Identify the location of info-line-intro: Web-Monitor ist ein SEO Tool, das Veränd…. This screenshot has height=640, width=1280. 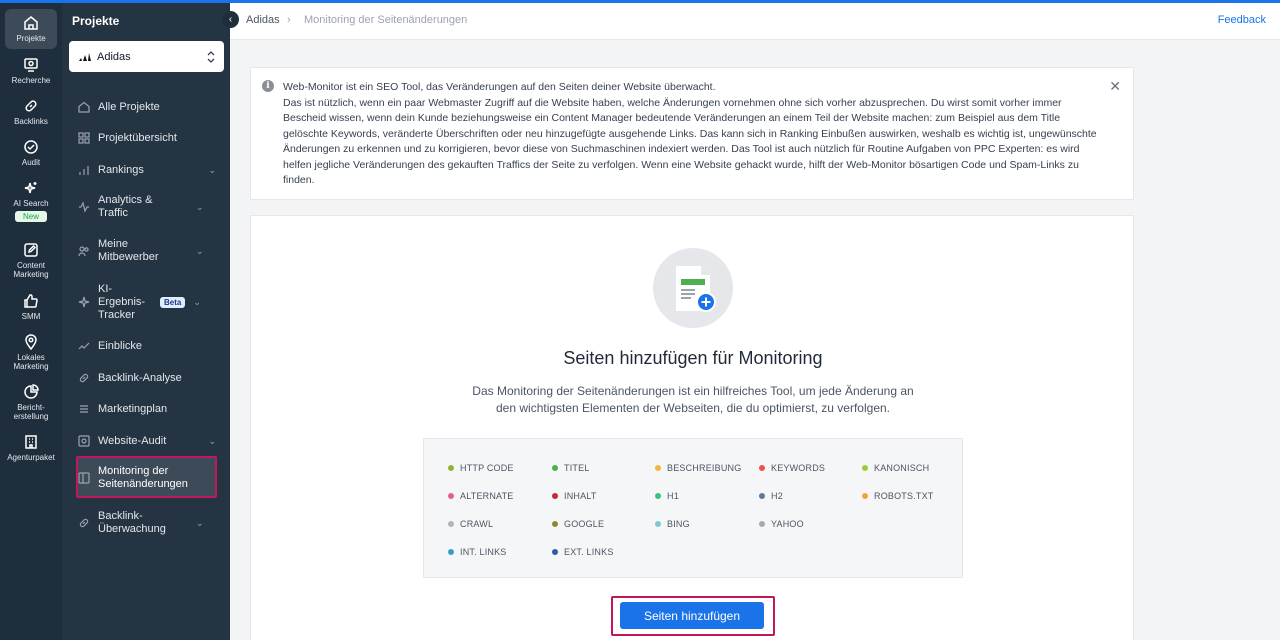
(499, 87).